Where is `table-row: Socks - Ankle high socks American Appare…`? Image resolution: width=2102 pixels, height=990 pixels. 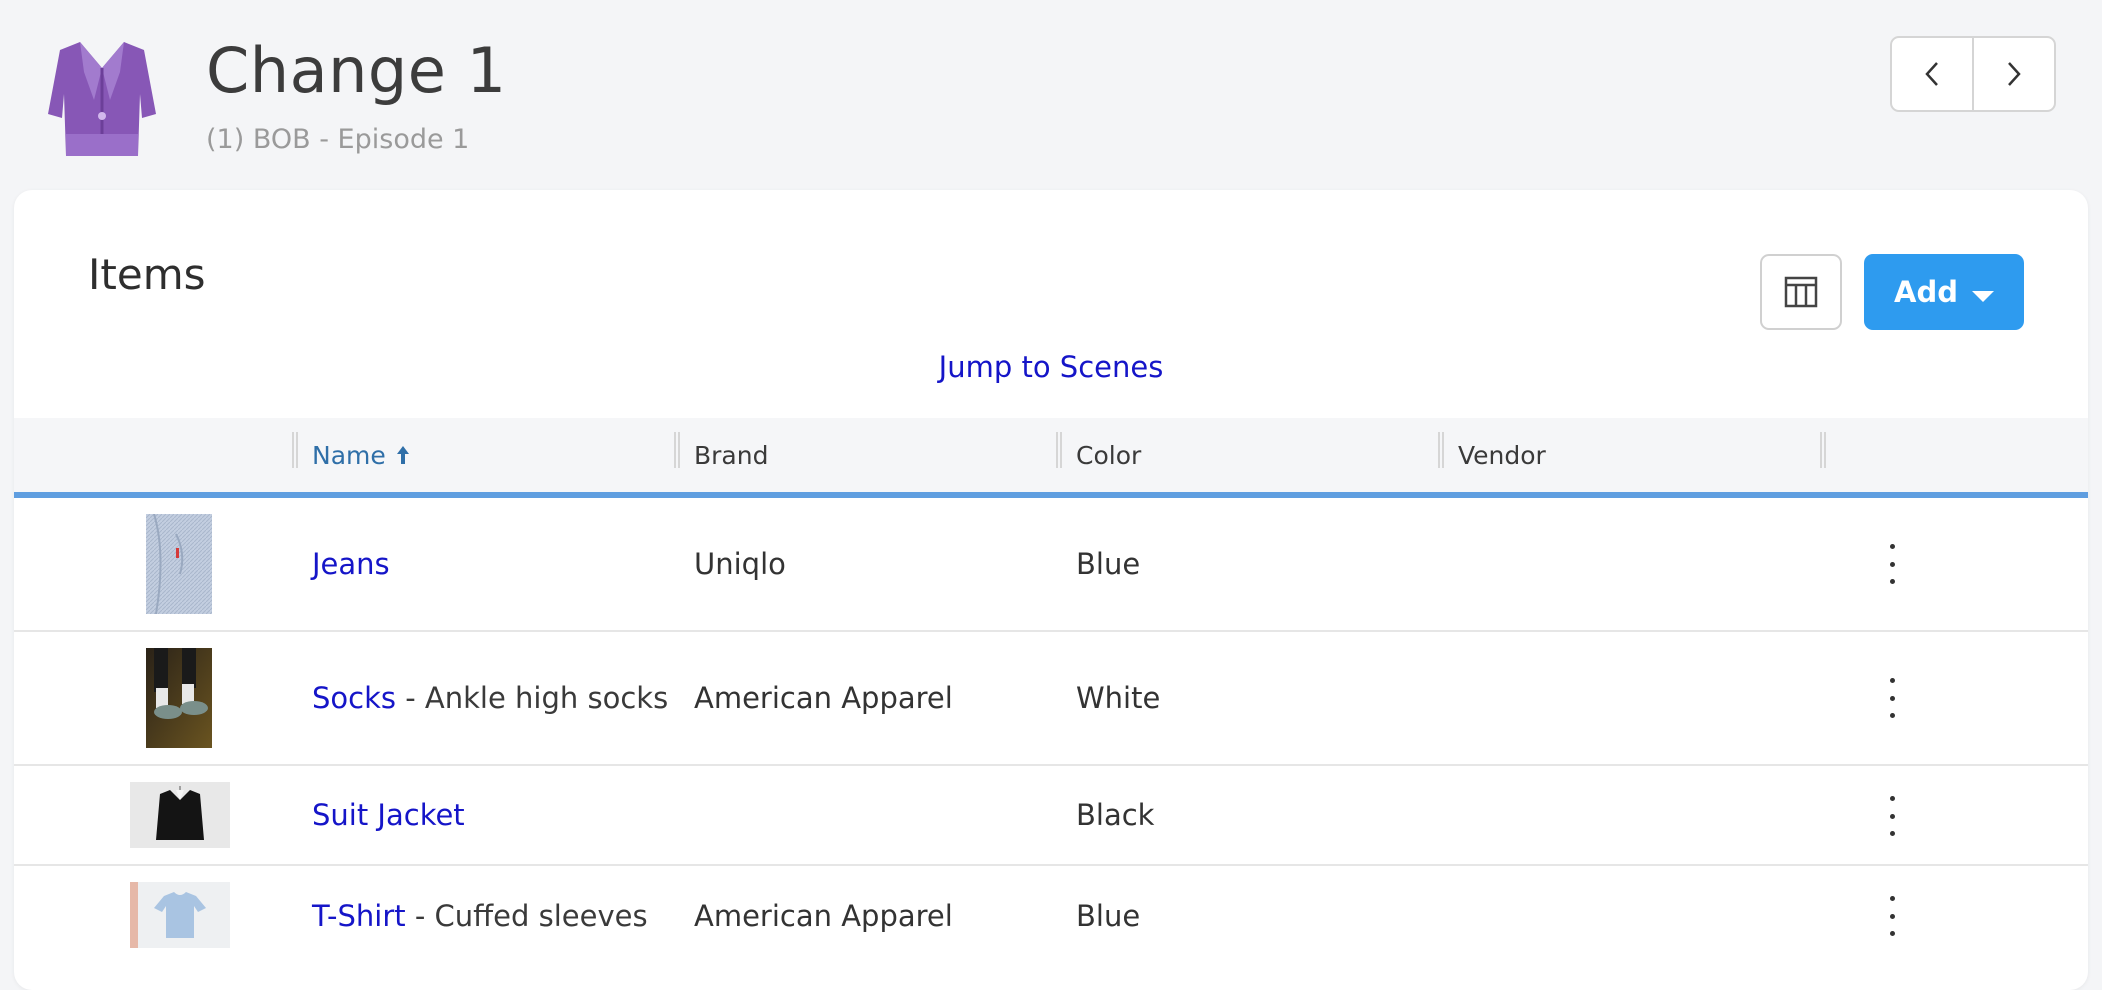
table-row: Socks - Ankle high socks American Appare… is located at coordinates (1051, 699).